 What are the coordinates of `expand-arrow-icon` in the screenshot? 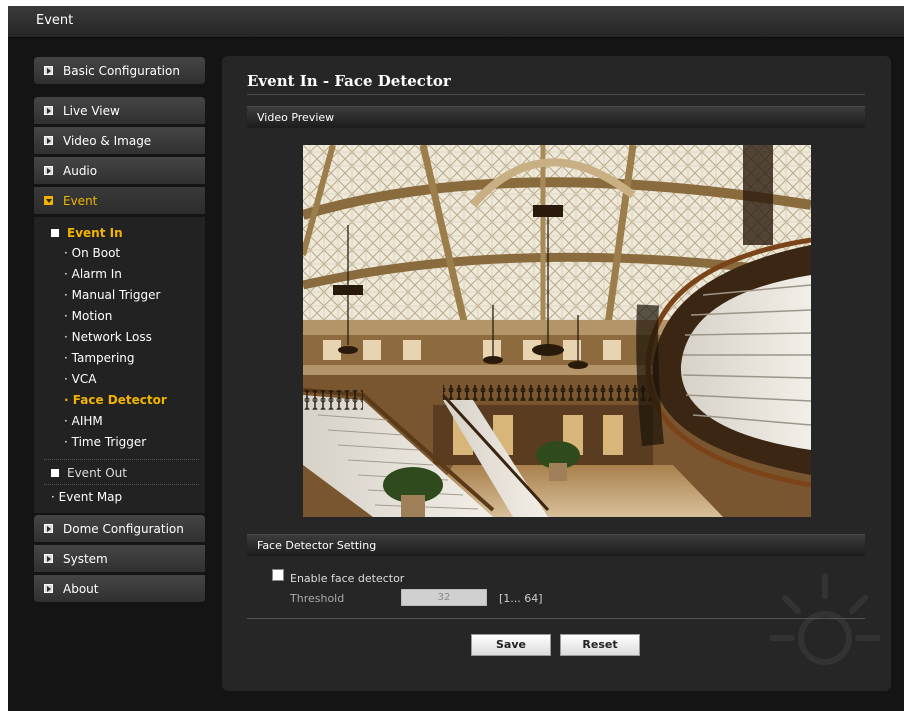 It's located at (48, 200).